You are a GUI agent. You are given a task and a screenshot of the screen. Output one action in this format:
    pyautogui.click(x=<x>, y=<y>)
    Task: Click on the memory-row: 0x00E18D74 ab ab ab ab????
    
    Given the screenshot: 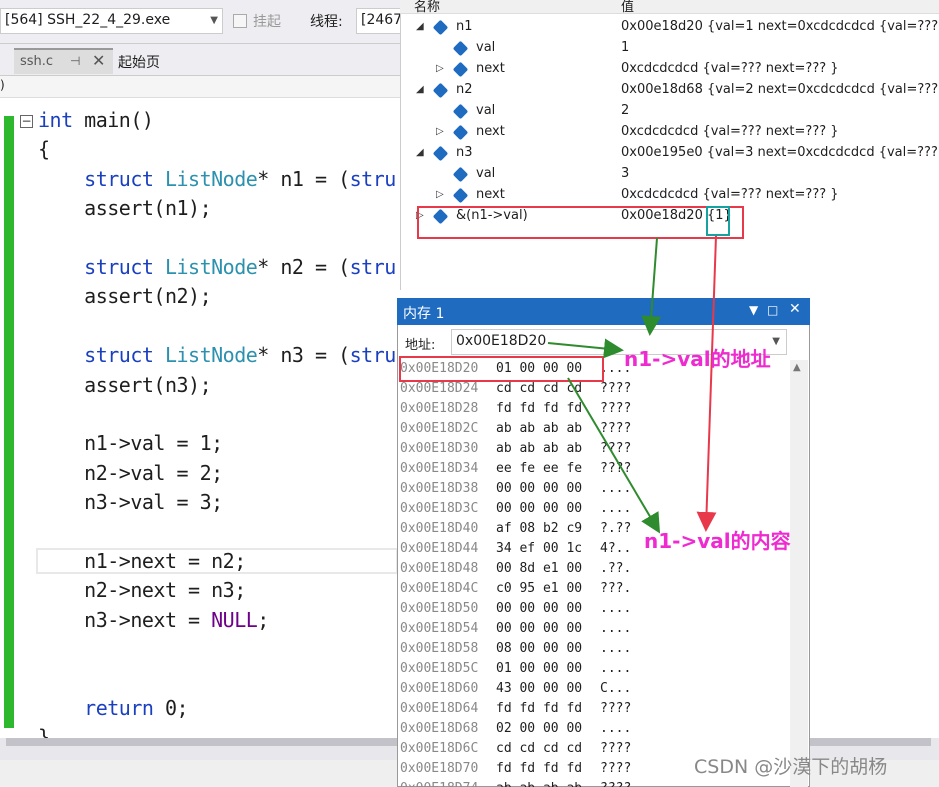 What is the action you would take?
    pyautogui.click(x=515, y=784)
    